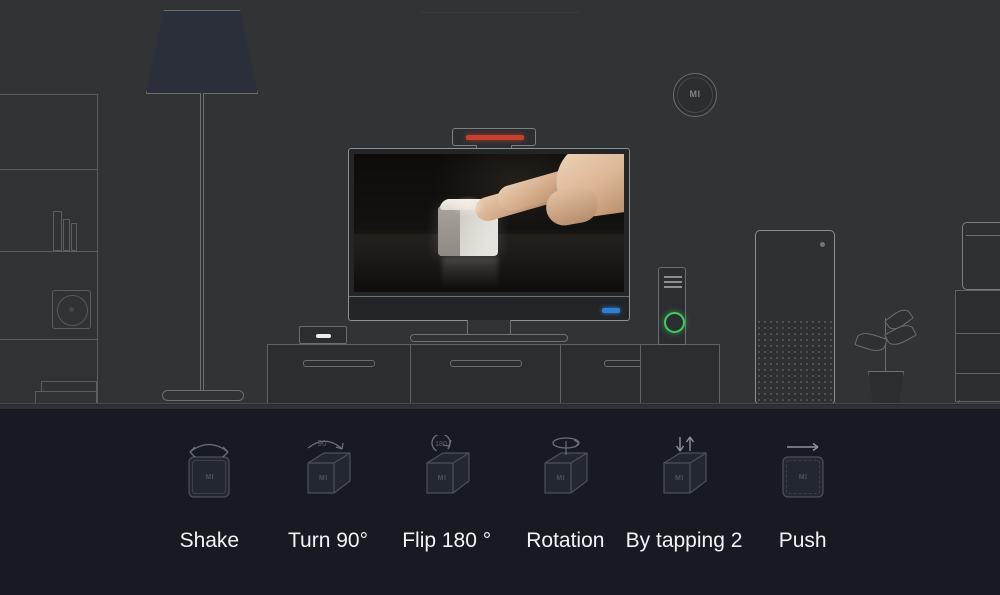 This screenshot has width=1000, height=595. I want to click on shelf-speaker, so click(71, 309).